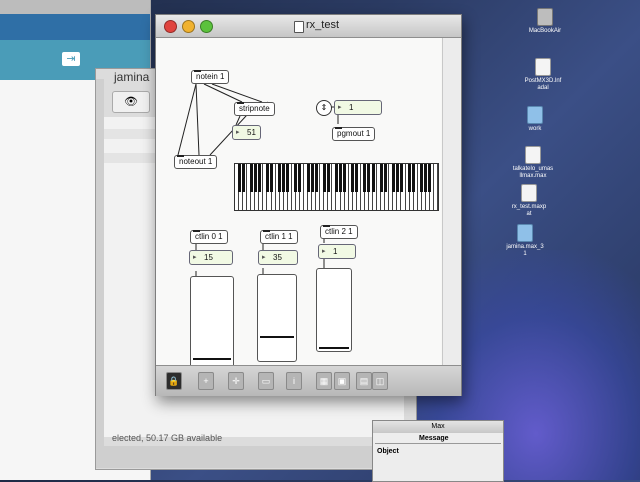 The height and width of the screenshot is (482, 640). Describe the element at coordinates (170, 26) in the screenshot. I see `close-button` at that location.